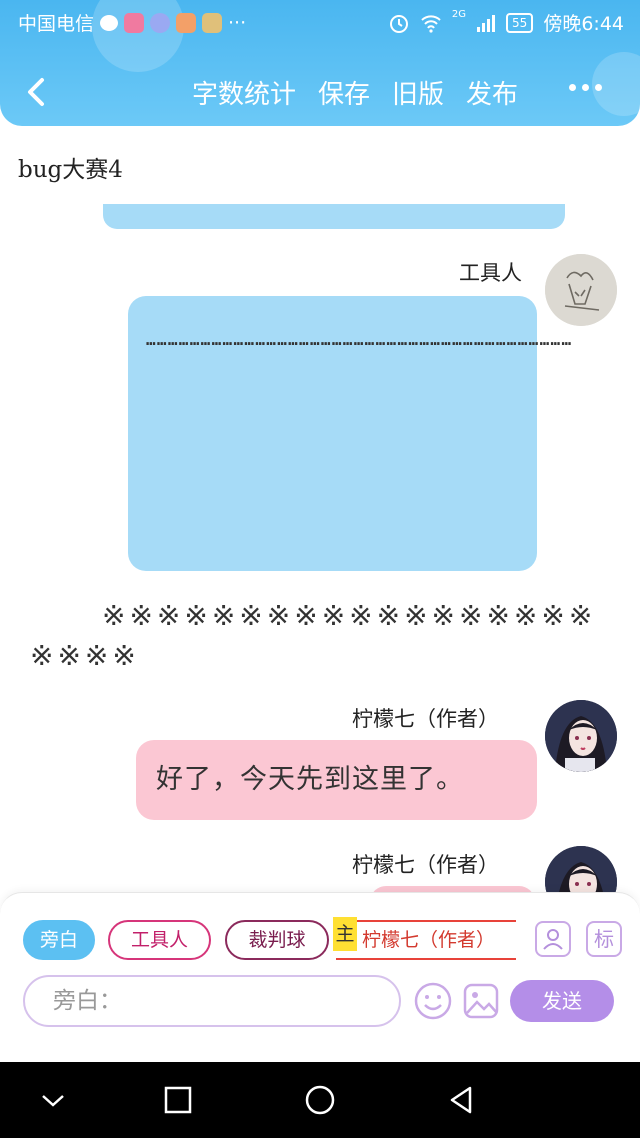 The image size is (640, 1138). Describe the element at coordinates (486, 23) in the screenshot. I see `signal-icon` at that location.